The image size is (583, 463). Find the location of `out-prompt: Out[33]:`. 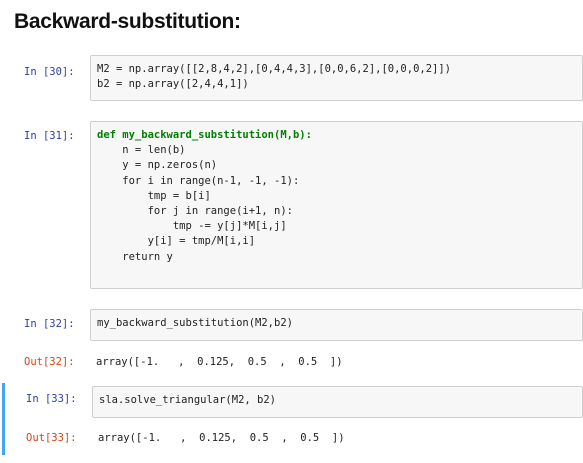

out-prompt: Out[33]: is located at coordinates (51, 438).